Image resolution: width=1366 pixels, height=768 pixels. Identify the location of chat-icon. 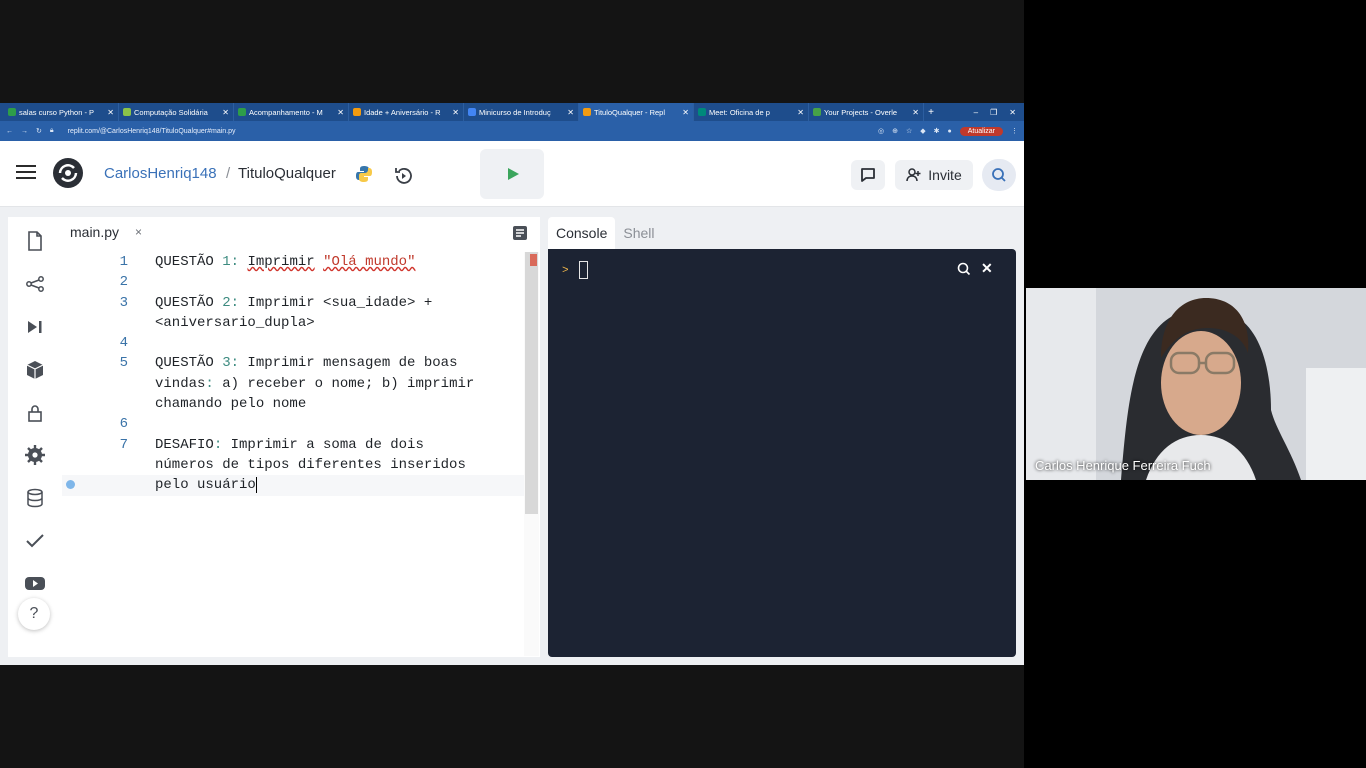
(868, 175).